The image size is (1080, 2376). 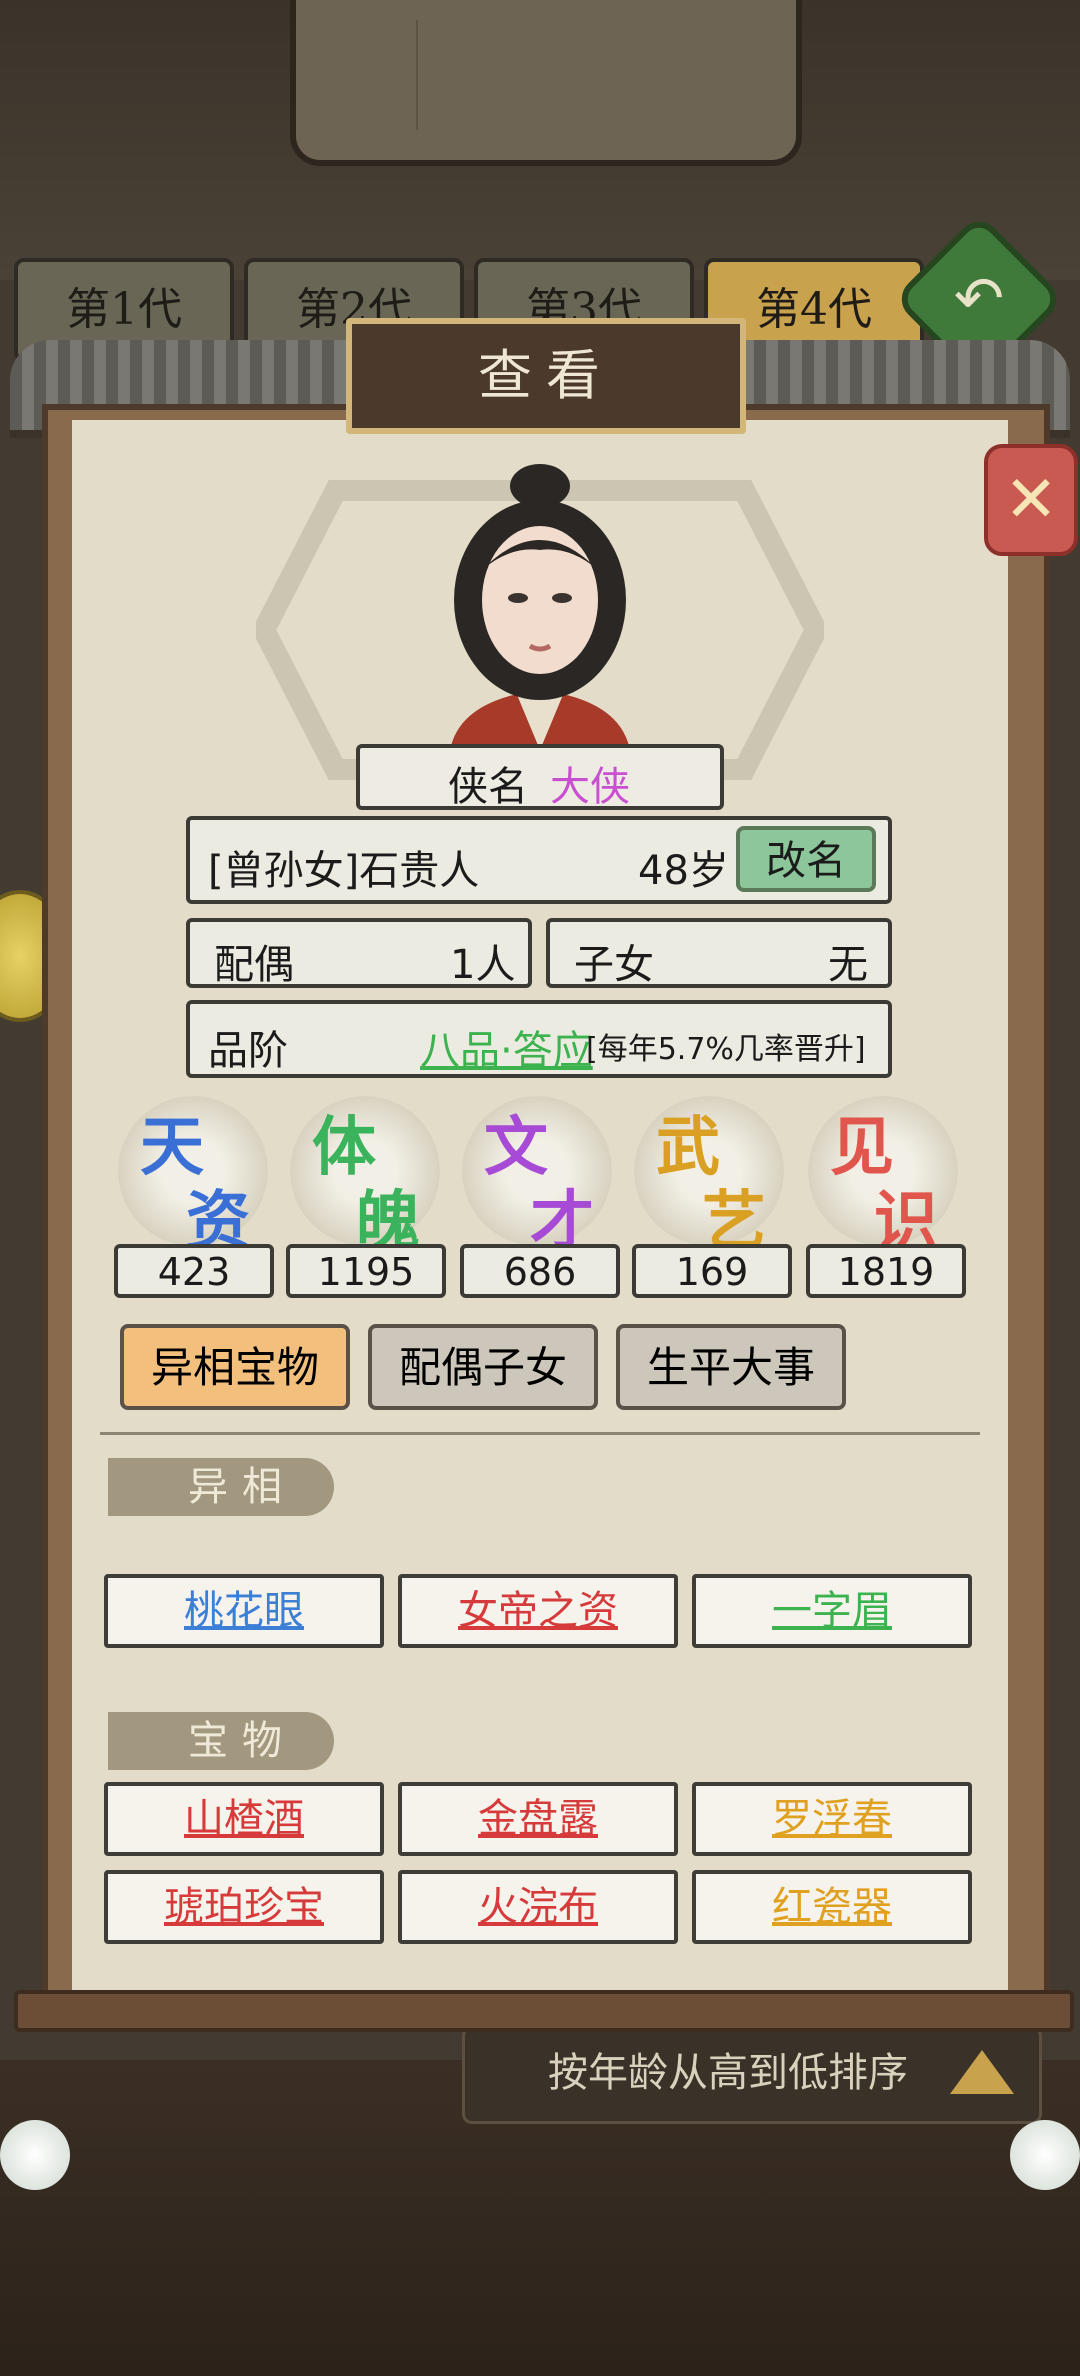 I want to click on children-label: 子女, so click(x=614, y=965).